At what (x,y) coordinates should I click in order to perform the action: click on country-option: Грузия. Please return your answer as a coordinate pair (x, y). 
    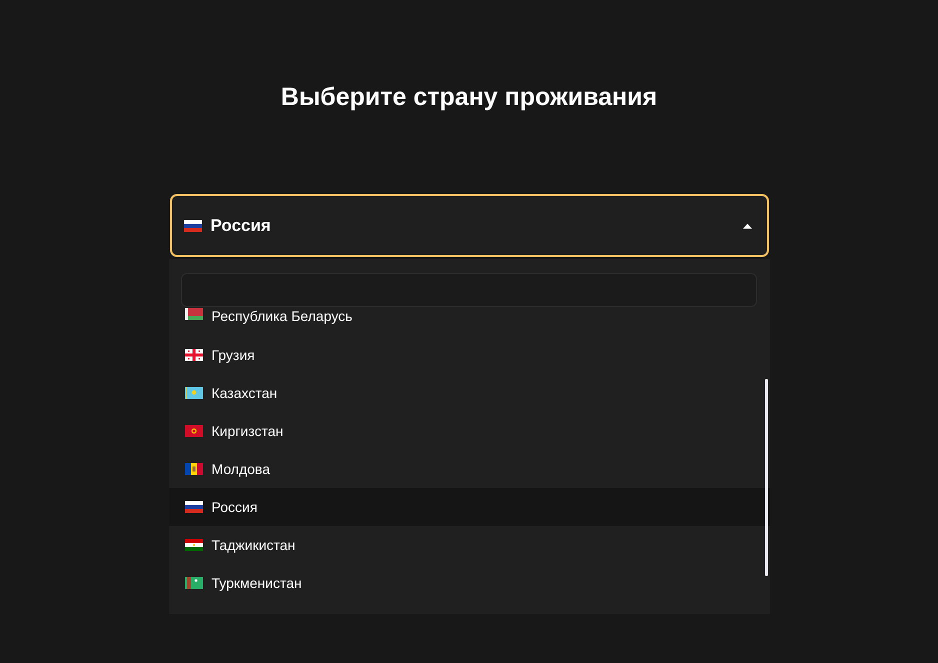
    Looking at the image, I should click on (469, 355).